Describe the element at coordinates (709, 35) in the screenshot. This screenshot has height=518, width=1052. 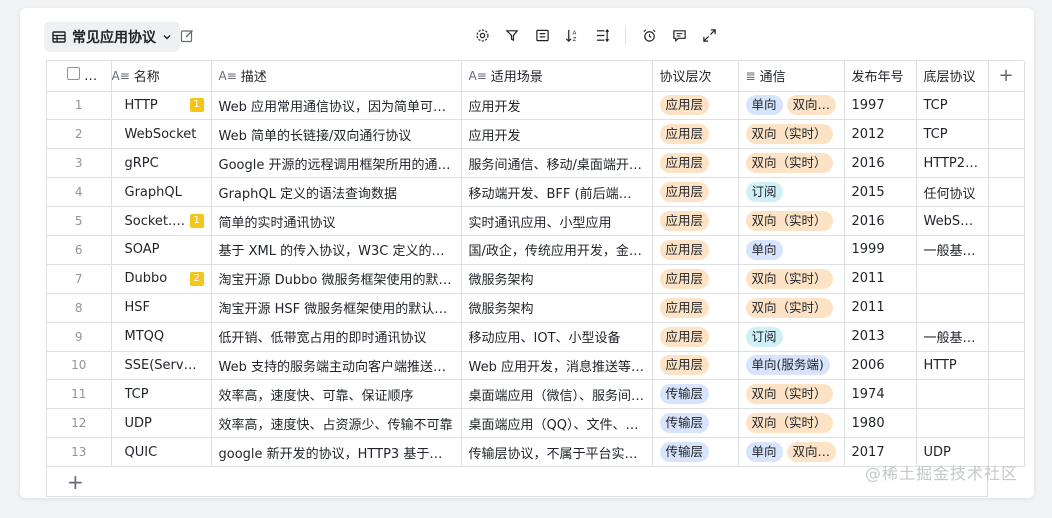
I see `expand-icon` at that location.